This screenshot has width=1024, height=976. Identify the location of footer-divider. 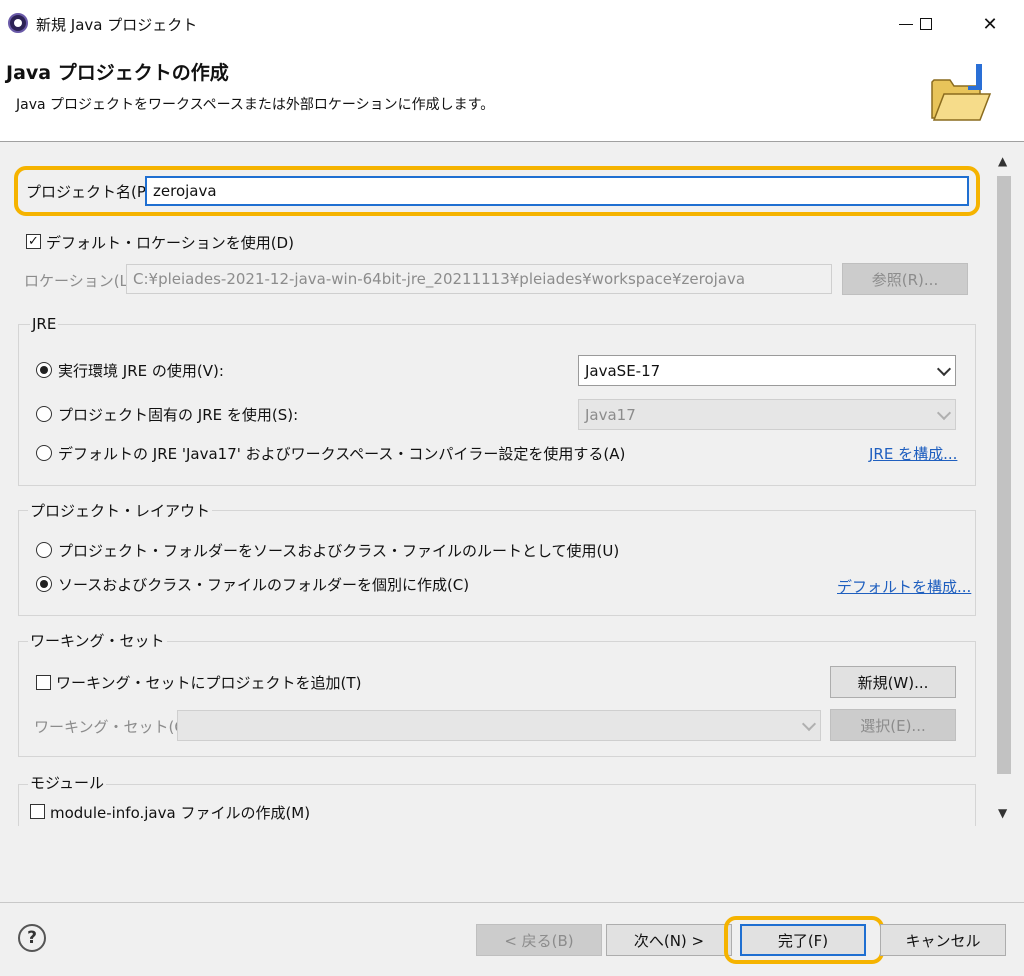
(512, 902).